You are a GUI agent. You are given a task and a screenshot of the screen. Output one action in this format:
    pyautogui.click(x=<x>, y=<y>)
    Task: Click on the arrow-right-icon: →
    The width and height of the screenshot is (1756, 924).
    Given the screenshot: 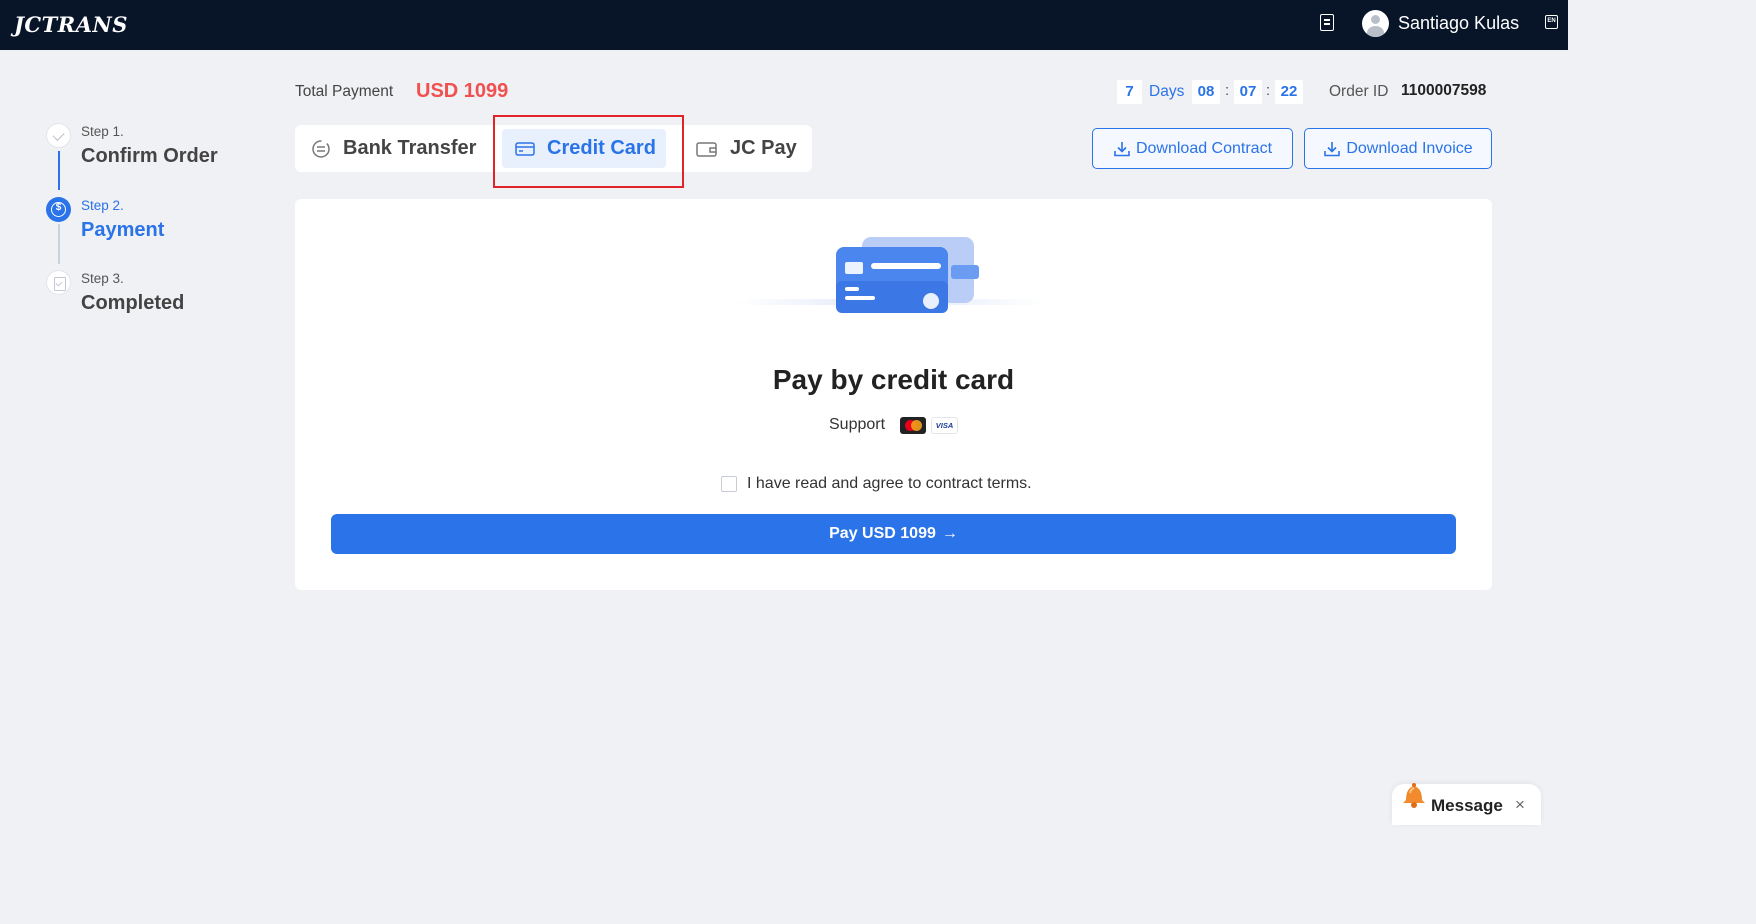 What is the action you would take?
    pyautogui.click(x=949, y=533)
    